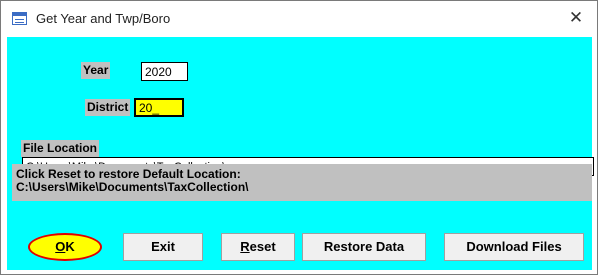 The width and height of the screenshot is (599, 276). Describe the element at coordinates (262, 246) in the screenshot. I see `reset-label-rest: eset` at that location.